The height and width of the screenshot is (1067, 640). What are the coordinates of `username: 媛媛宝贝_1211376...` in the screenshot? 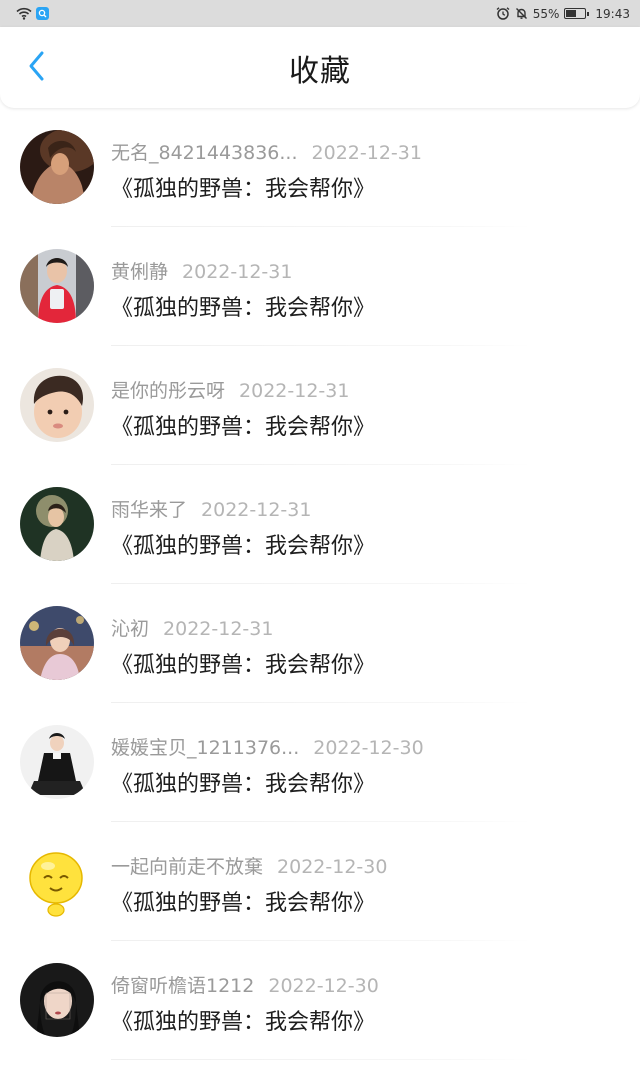 It's located at (205, 748).